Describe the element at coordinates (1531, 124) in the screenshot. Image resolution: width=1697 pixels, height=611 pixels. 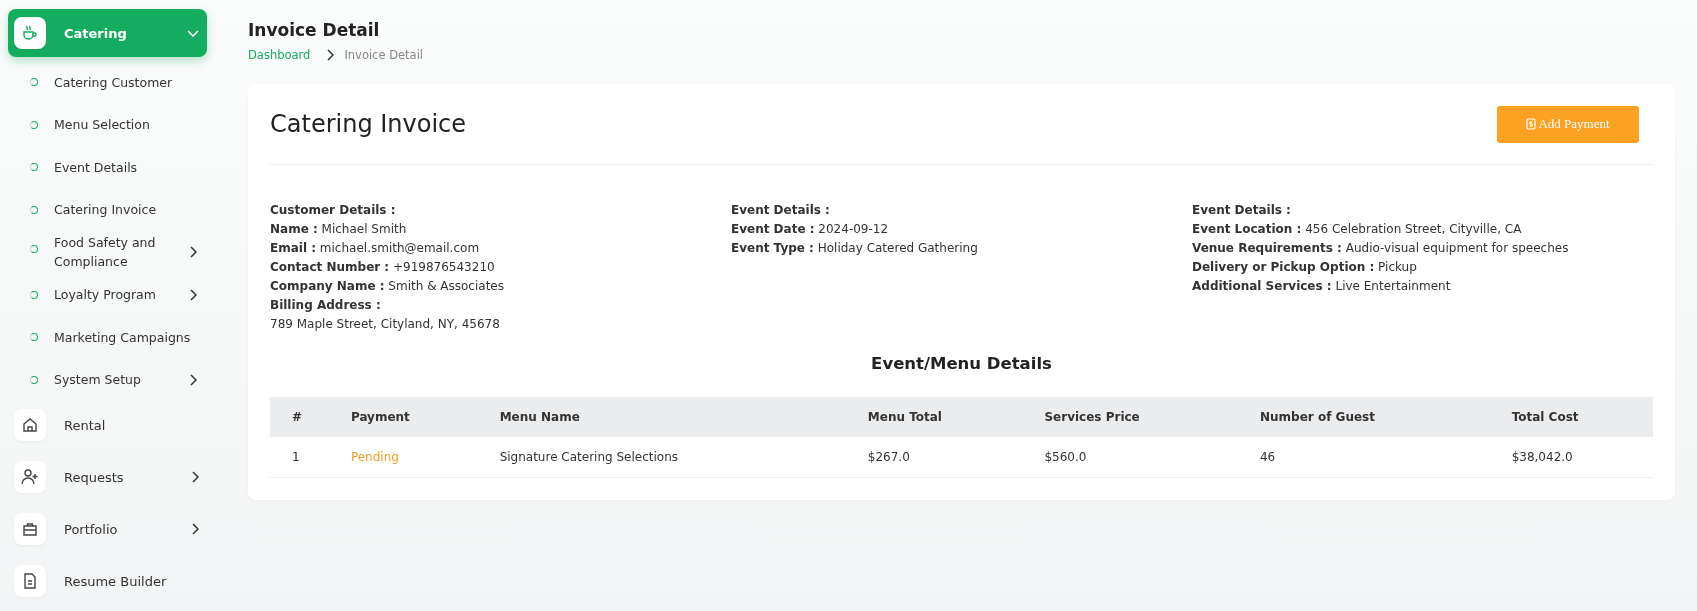
I see `money-icon` at that location.